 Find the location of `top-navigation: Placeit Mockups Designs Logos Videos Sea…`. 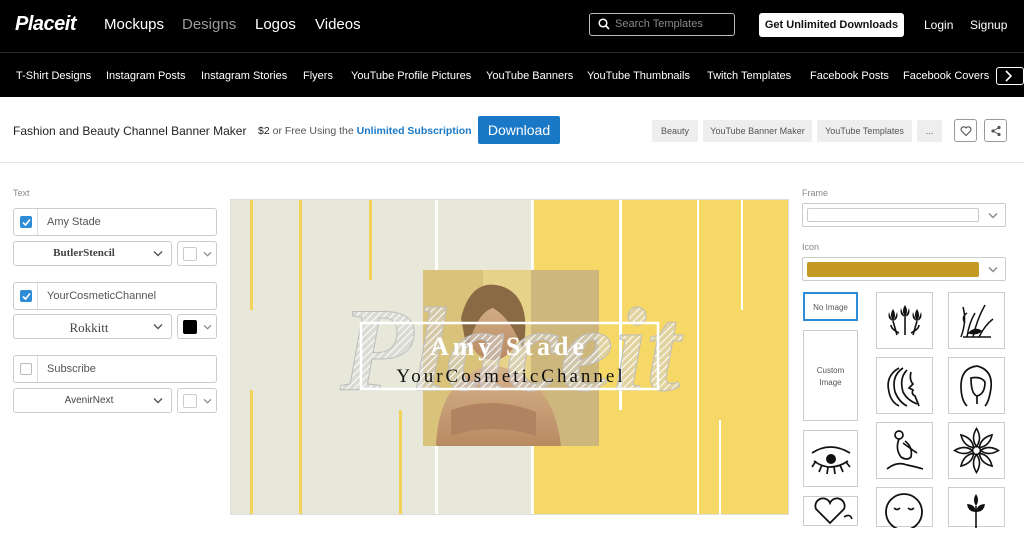

top-navigation: Placeit Mockups Designs Logos Videos Sea… is located at coordinates (512, 26).